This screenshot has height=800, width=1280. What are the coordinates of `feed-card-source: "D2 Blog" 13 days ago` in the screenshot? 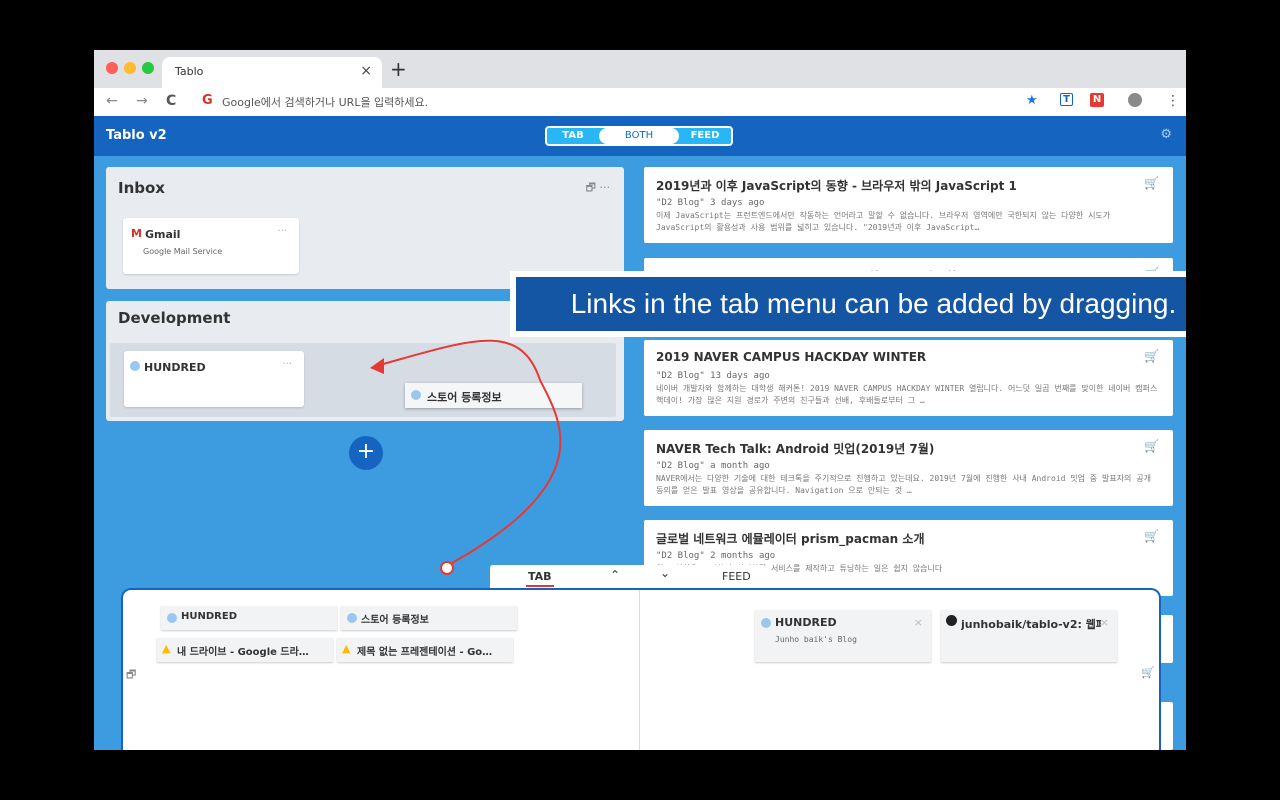 It's located at (713, 376).